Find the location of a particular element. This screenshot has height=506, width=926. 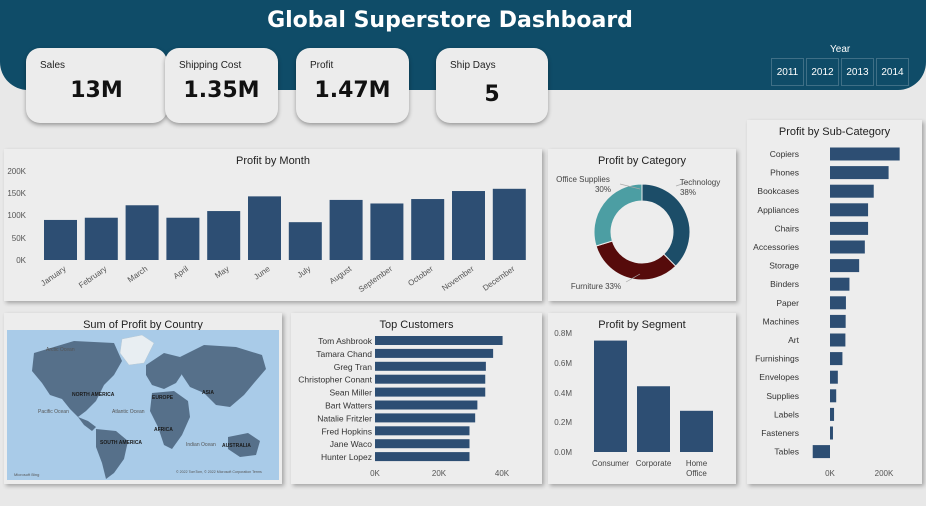

month-label: December is located at coordinates (499, 278).